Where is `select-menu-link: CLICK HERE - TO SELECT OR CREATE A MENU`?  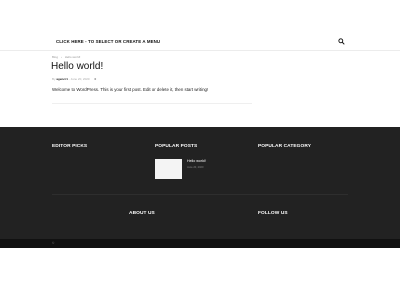
select-menu-link: CLICK HERE - TO SELECT OR CREATE A MENU is located at coordinates (108, 41).